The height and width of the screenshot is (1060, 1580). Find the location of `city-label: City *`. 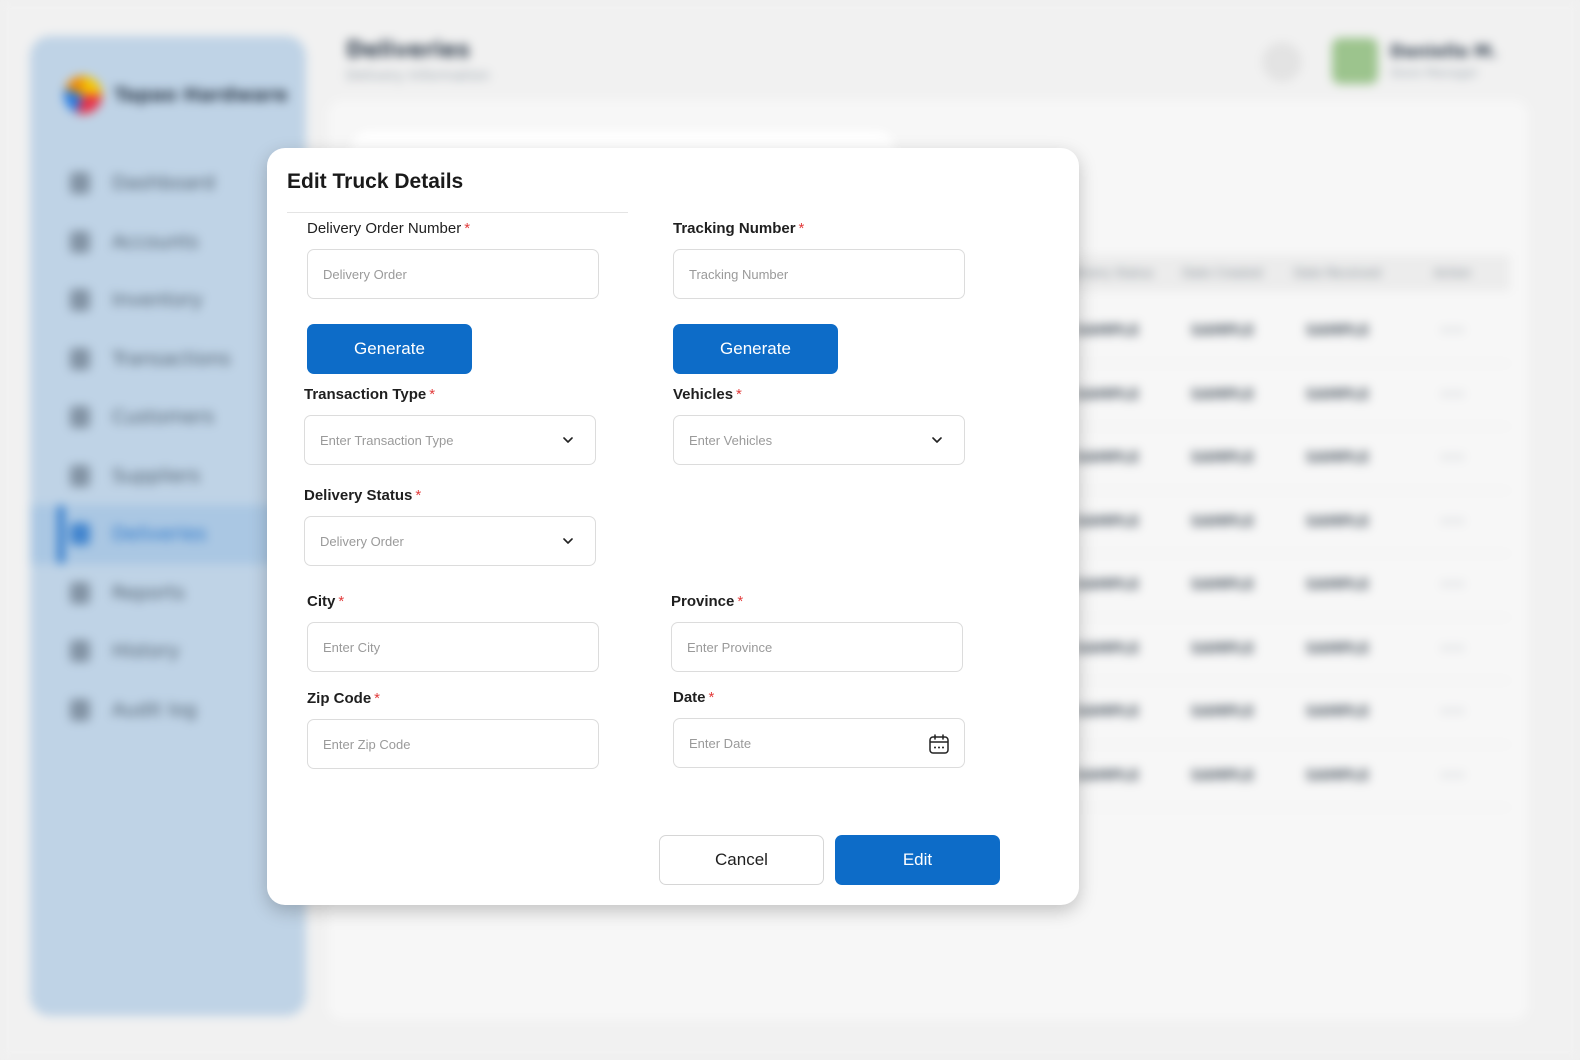

city-label: City * is located at coordinates (325, 601).